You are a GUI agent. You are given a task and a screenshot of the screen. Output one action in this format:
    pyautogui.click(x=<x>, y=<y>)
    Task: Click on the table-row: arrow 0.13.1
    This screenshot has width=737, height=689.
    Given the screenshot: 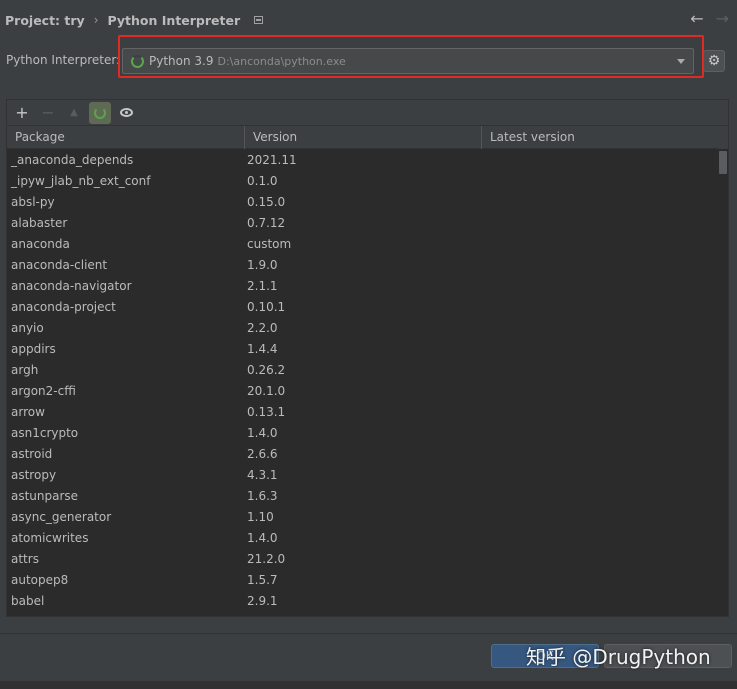 What is the action you would take?
    pyautogui.click(x=363, y=412)
    